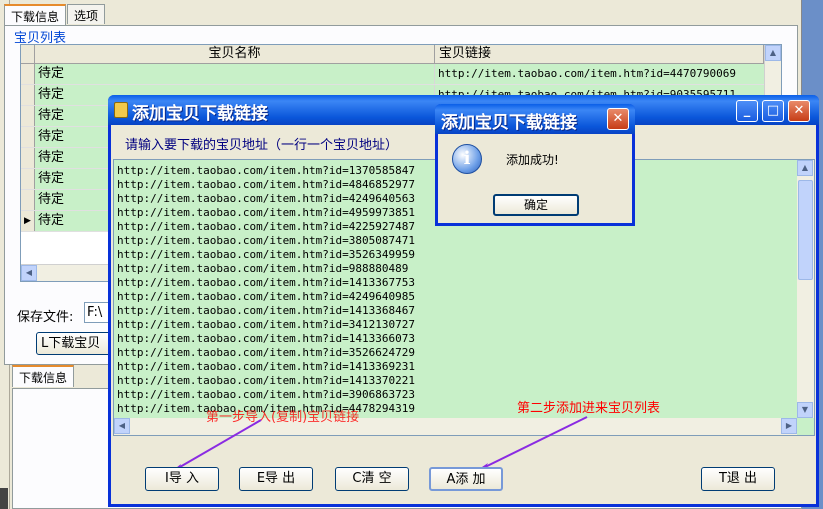 The width and height of the screenshot is (823, 509). Describe the element at coordinates (738, 479) in the screenshot. I see `exit-button: T退 出` at that location.